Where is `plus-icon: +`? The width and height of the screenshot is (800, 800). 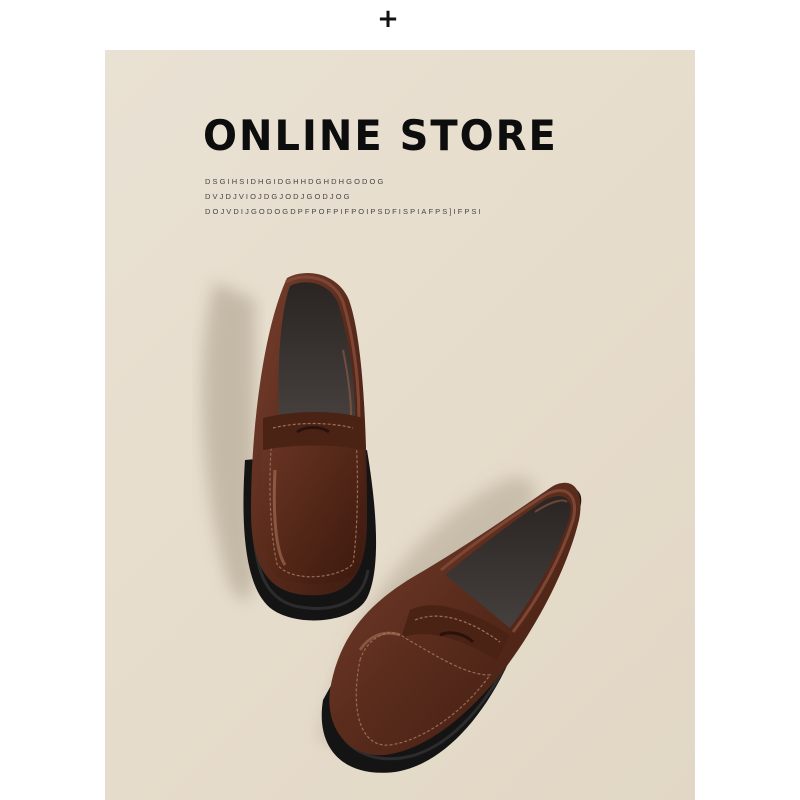
plus-icon: + is located at coordinates (388, 19).